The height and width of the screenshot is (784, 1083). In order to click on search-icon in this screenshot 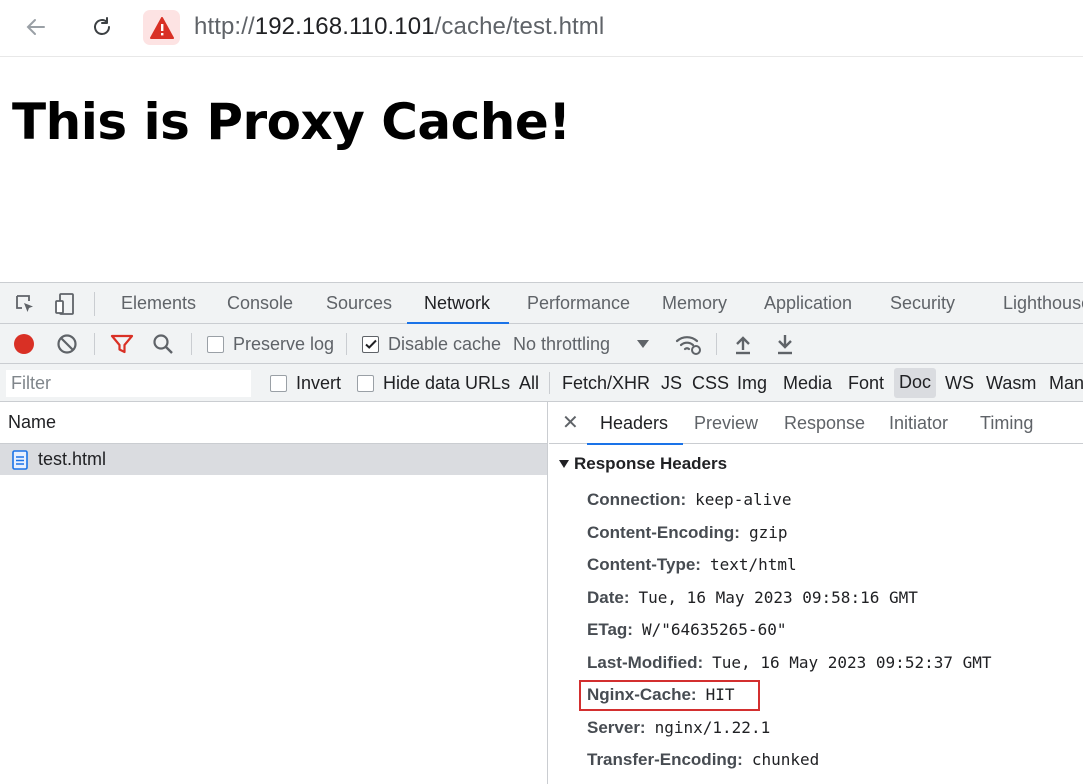, I will do `click(163, 344)`.